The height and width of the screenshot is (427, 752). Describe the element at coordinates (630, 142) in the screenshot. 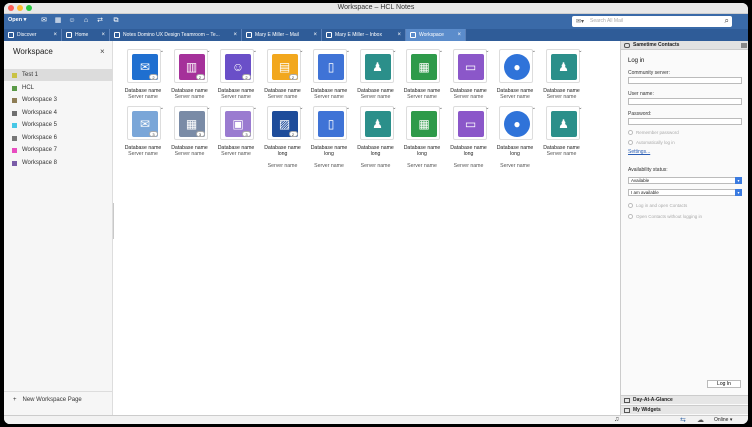

I see `auto-login-checkbox` at that location.